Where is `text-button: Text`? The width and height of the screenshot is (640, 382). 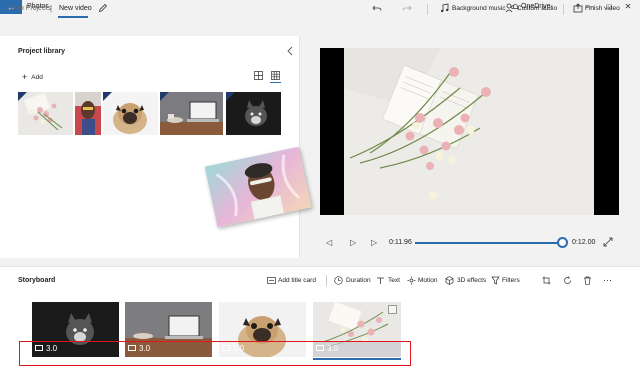
text-button: Text is located at coordinates (394, 280).